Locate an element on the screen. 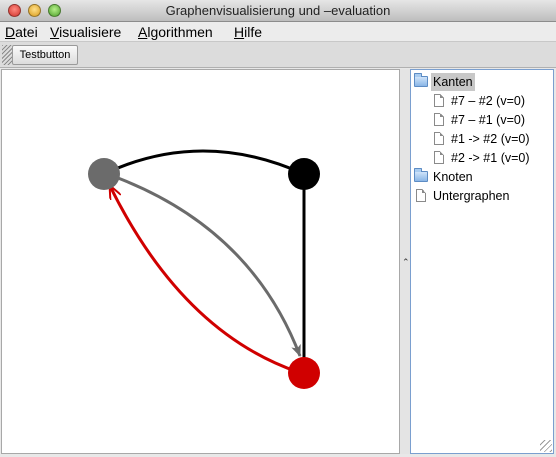 Image resolution: width=556 pixels, height=457 pixels. tree-edge-item: #7 – #2 (v=0) is located at coordinates (480, 101).